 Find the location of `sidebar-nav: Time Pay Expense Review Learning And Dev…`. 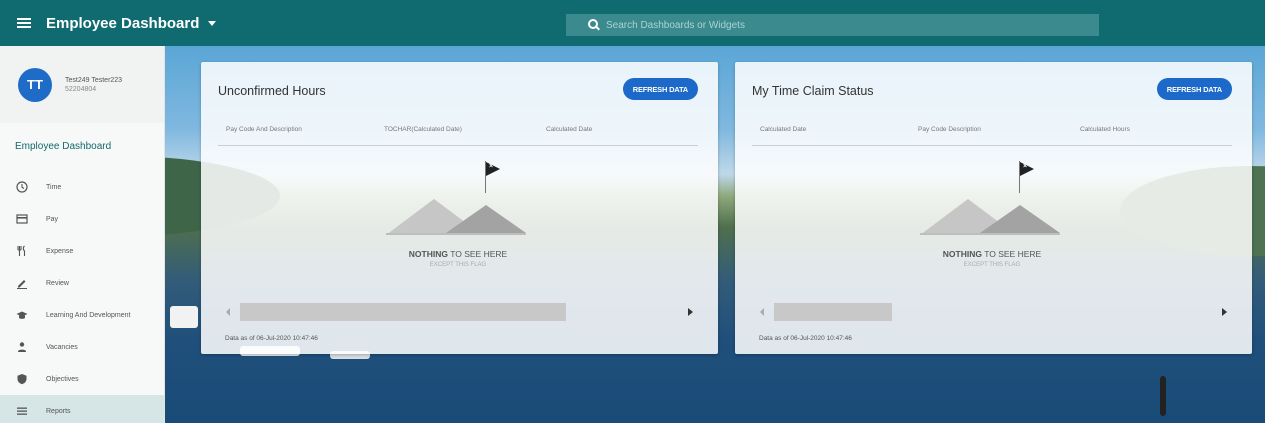

sidebar-nav: Time Pay Expense Review Learning And Dev… is located at coordinates (82, 297).